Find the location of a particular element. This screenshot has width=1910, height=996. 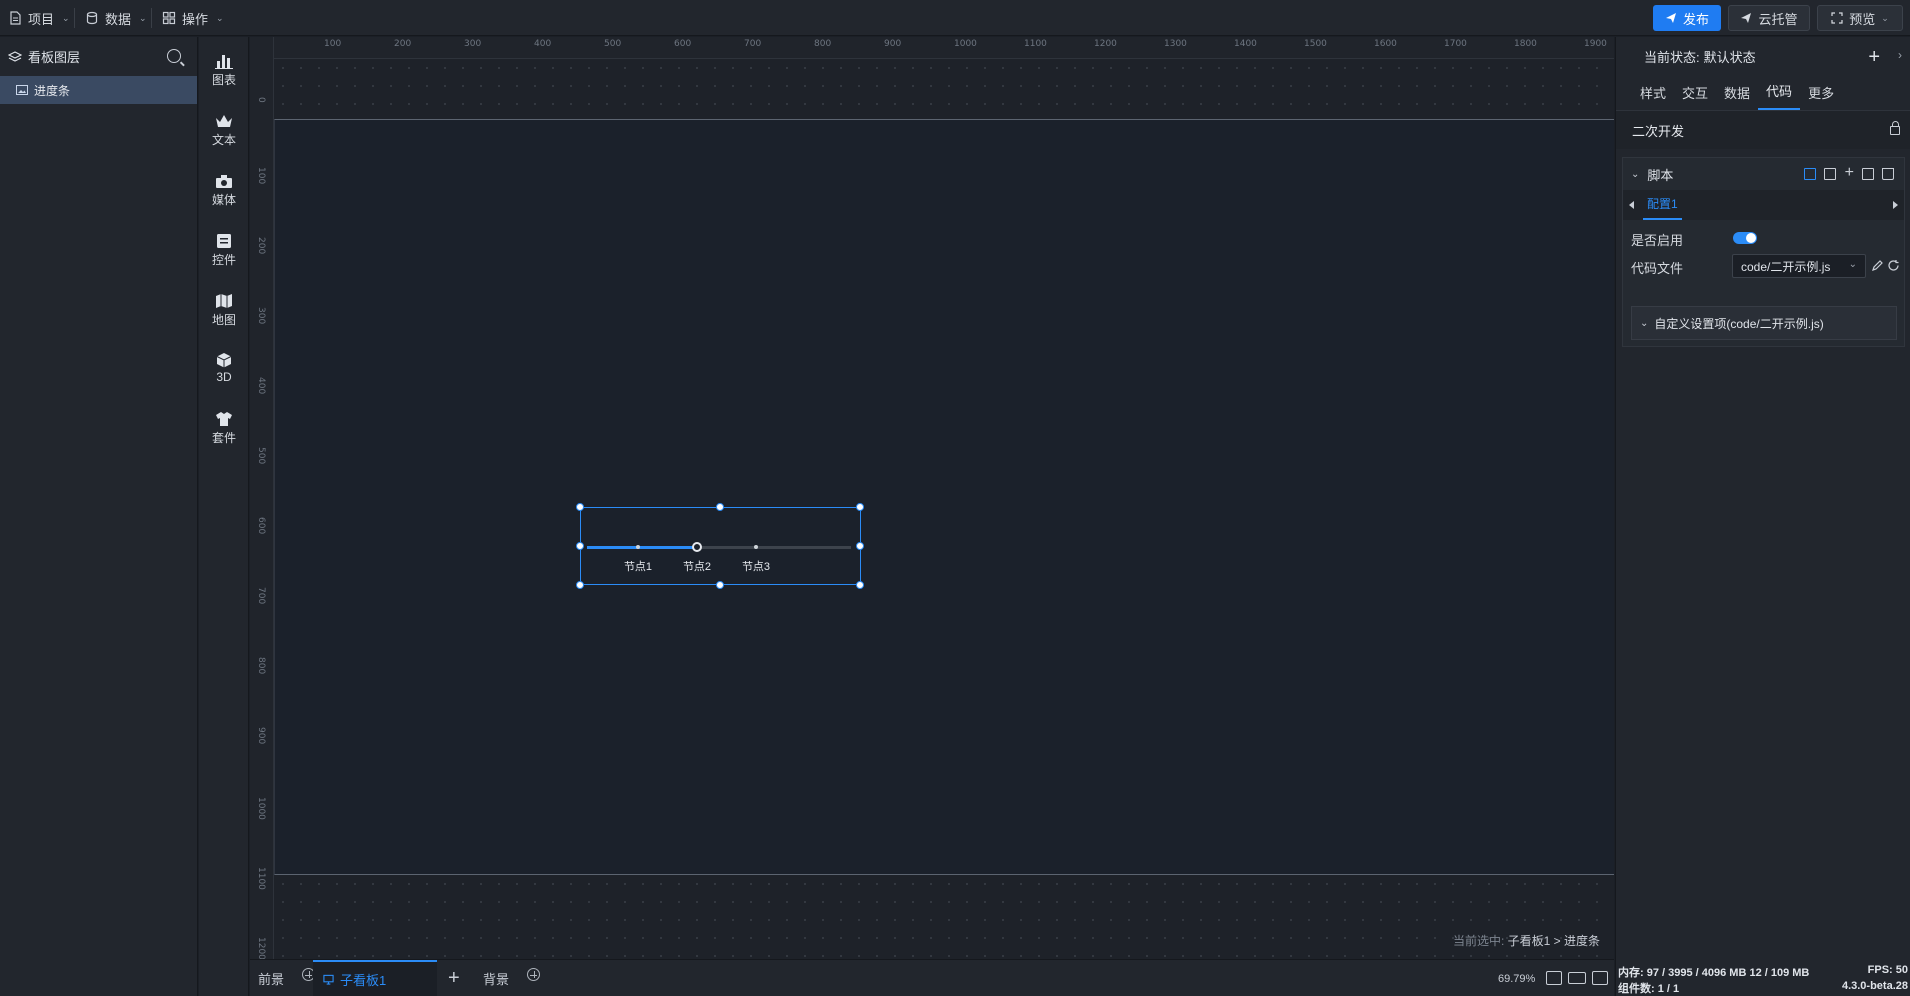

preview-label: 预览 is located at coordinates (1862, 19).